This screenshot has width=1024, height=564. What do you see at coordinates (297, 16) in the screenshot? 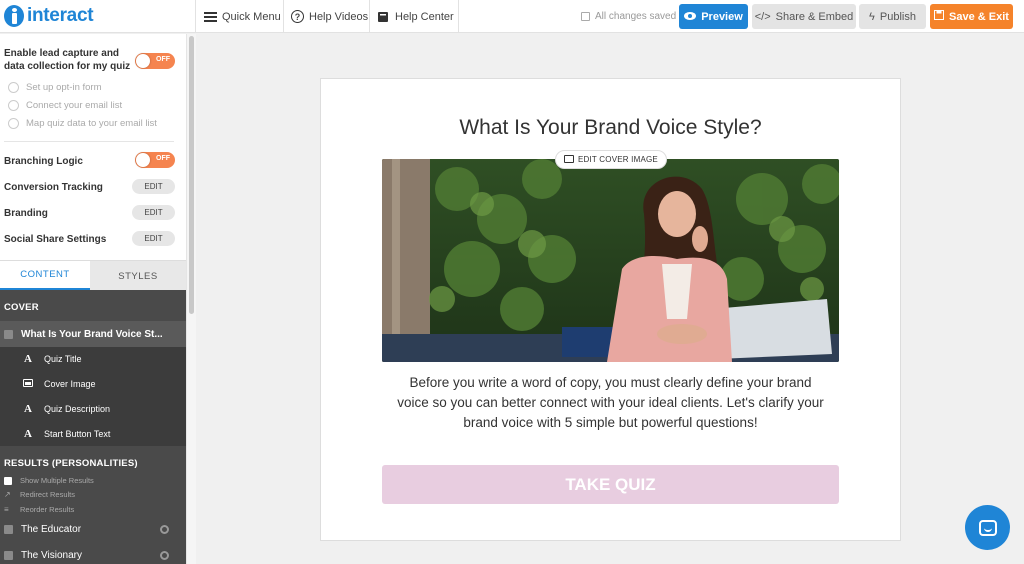
I see `question-icon: ?` at bounding box center [297, 16].